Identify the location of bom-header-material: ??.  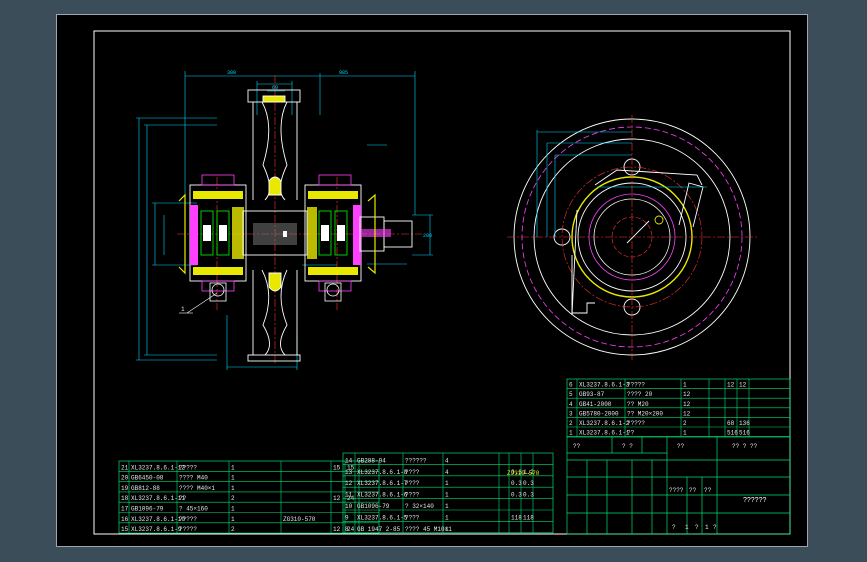
(681, 446).